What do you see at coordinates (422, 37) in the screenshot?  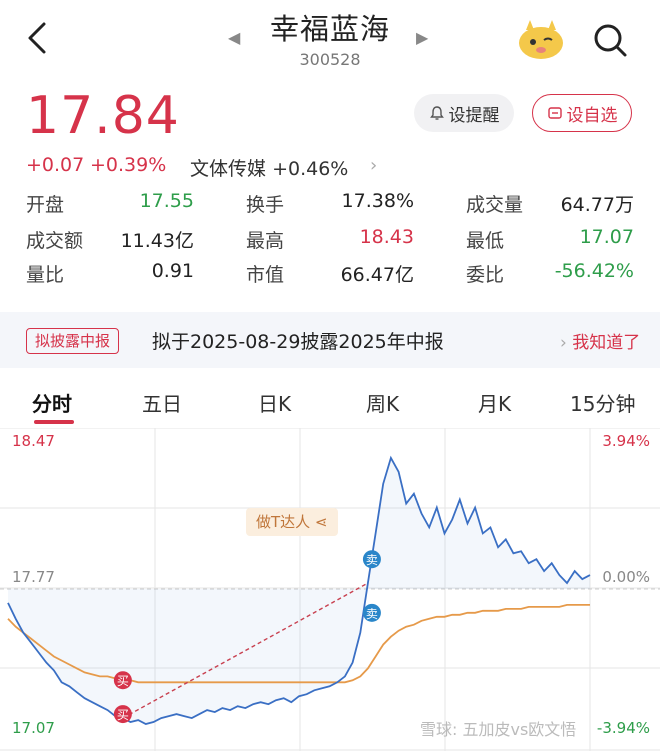 I see `next-stock-arrow: ▶` at bounding box center [422, 37].